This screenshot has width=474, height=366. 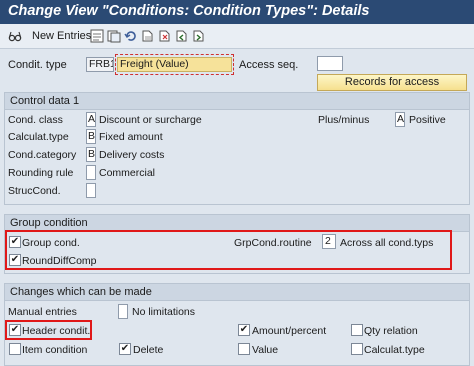 I want to click on cond-class-label: Cond. class, so click(x=35, y=120).